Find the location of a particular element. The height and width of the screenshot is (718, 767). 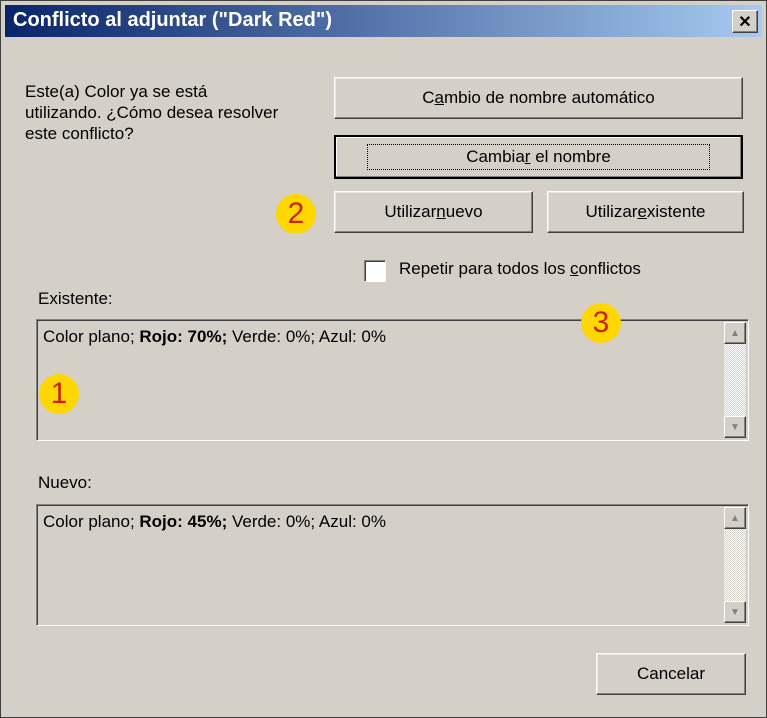

close-button: ✕ is located at coordinates (745, 21).